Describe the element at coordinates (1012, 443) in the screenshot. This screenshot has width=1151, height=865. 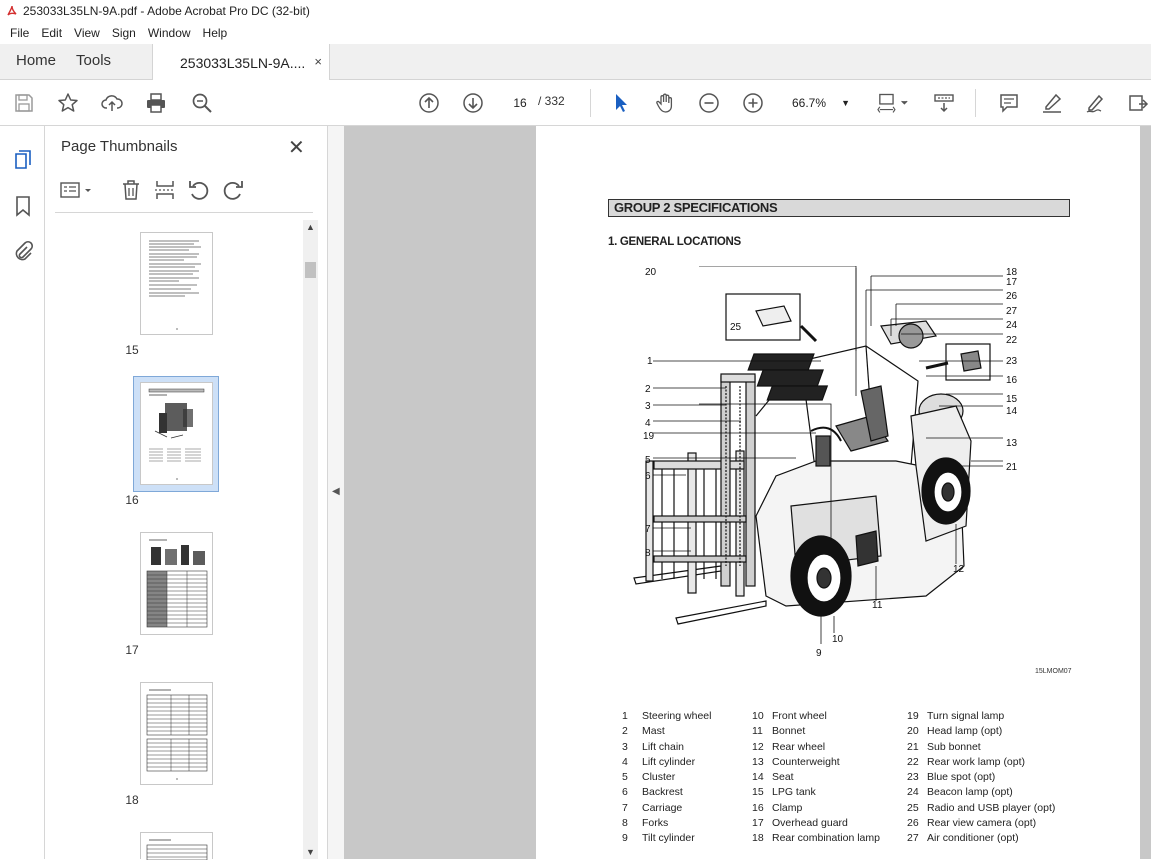
I see `callout-13: 13` at that location.